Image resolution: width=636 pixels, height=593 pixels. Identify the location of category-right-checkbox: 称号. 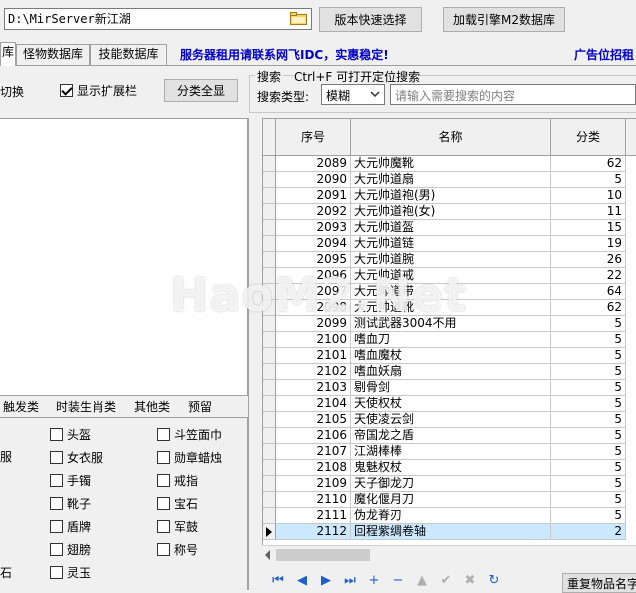
(177, 549).